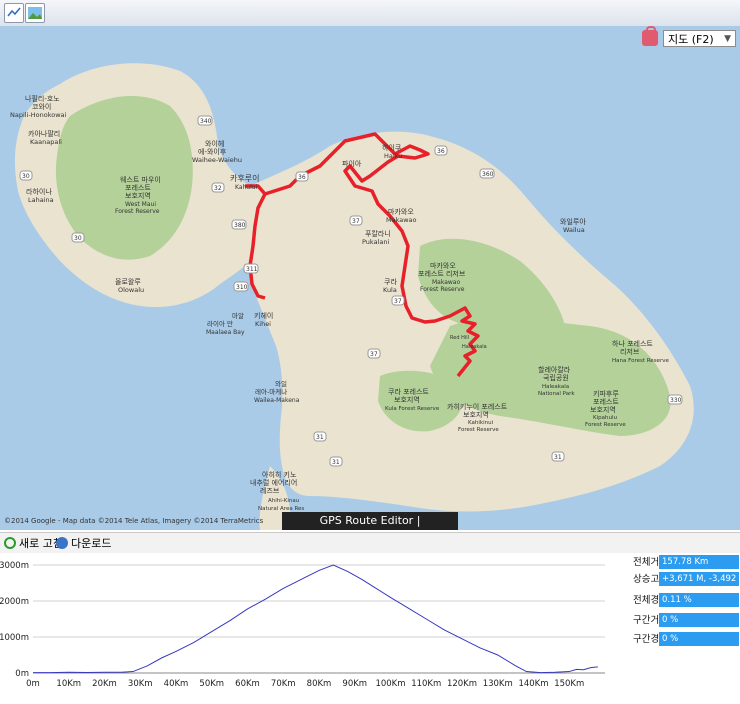 Image resolution: width=740 pixels, height=704 pixels. What do you see at coordinates (22, 674) in the screenshot?
I see `y-tick-label: 0m` at bounding box center [22, 674].